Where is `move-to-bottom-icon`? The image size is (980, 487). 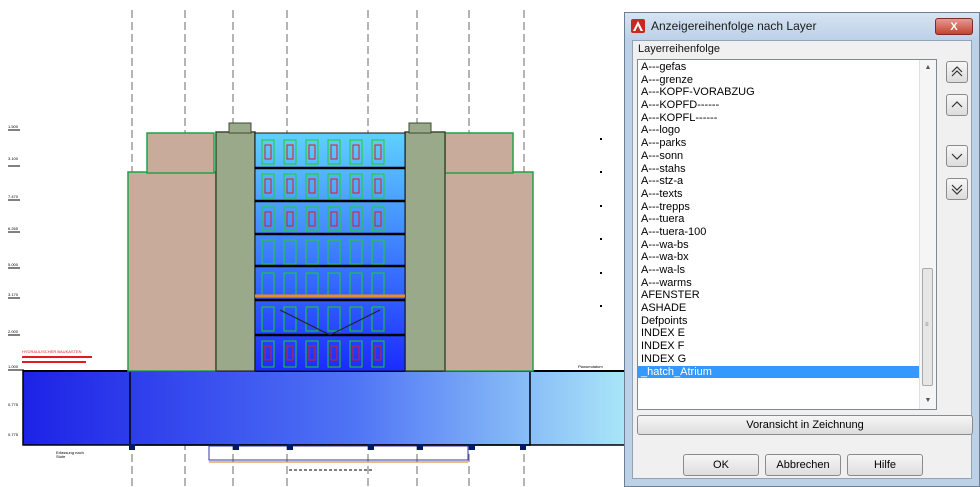 move-to-bottom-icon is located at coordinates (957, 189).